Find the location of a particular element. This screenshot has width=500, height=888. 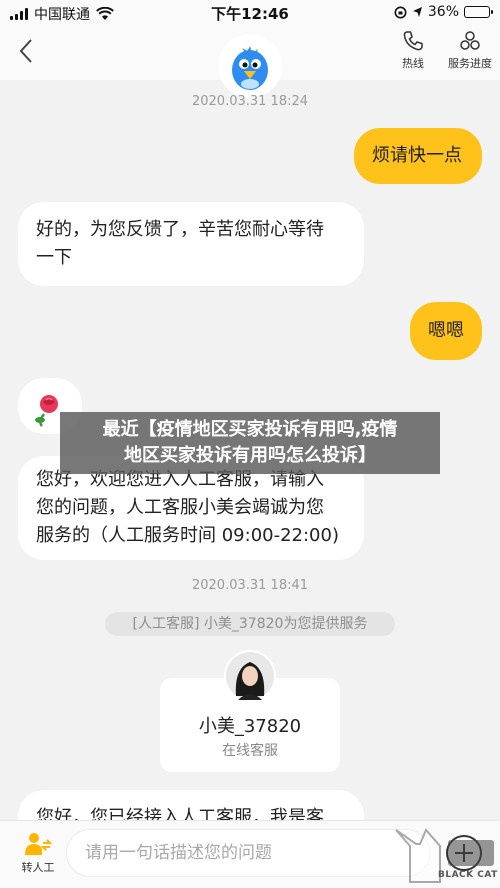

transfer-to-human-button: 转人工 is located at coordinates (38, 853).